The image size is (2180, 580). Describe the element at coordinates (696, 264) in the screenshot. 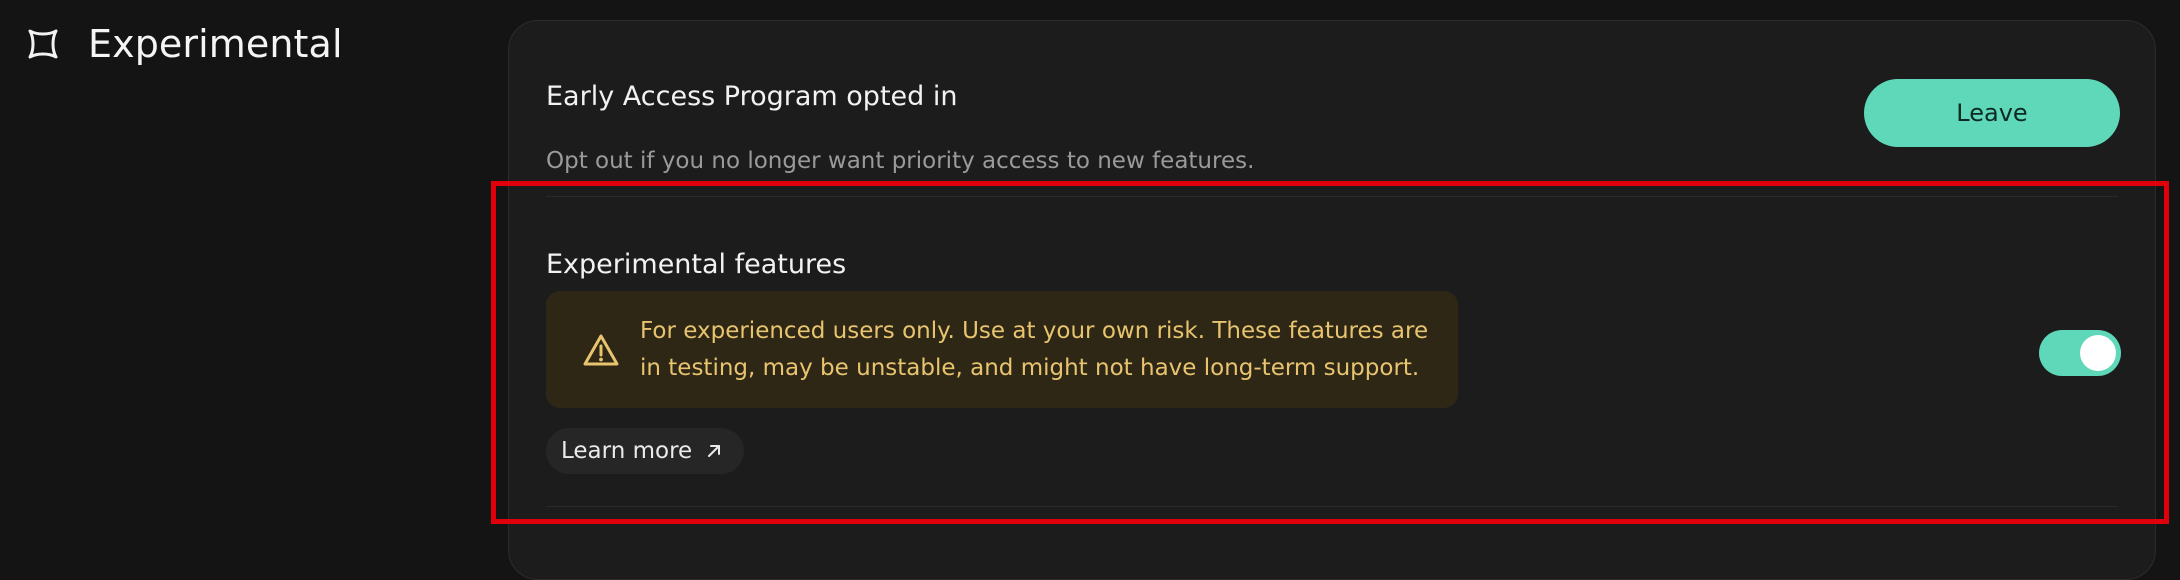

I see `experimental-features-title: Experimental features` at that location.